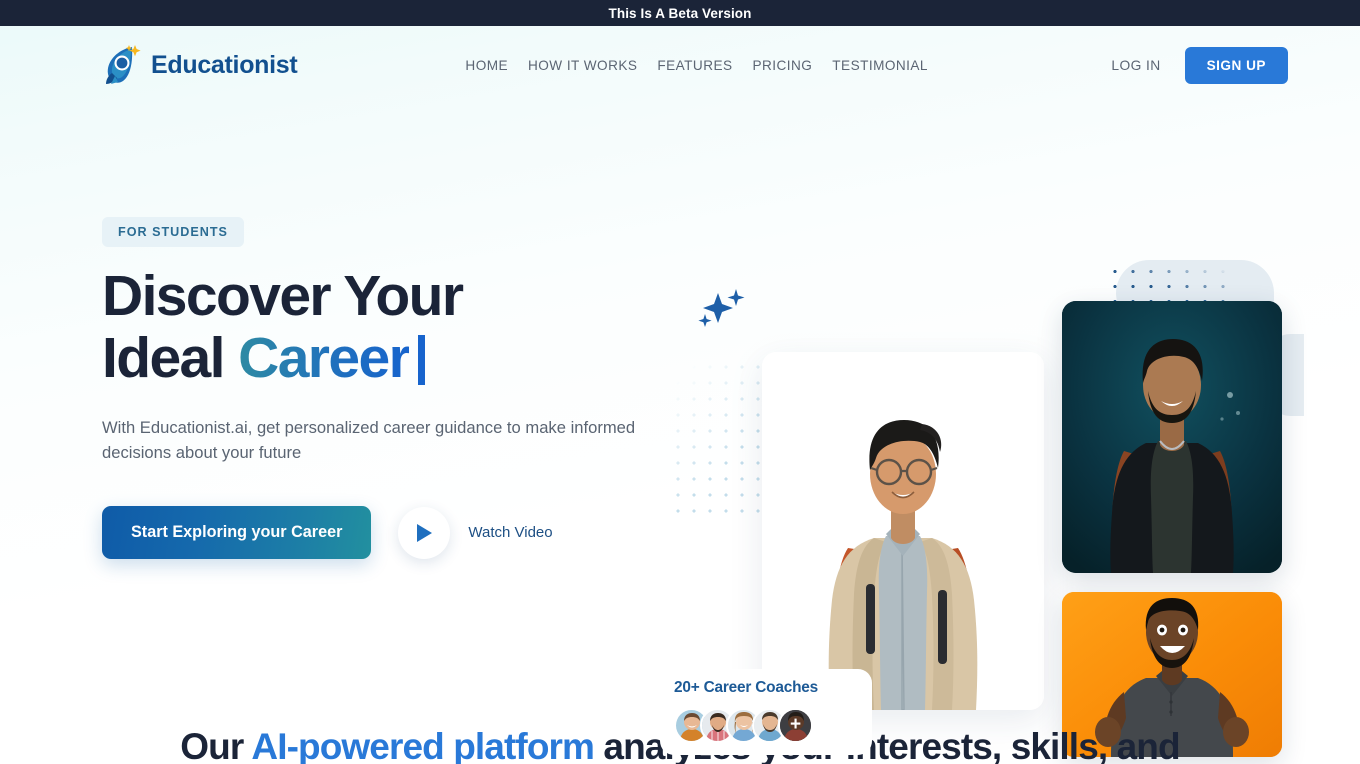  What do you see at coordinates (510, 532) in the screenshot?
I see `watch-video-label: Watch Video` at bounding box center [510, 532].